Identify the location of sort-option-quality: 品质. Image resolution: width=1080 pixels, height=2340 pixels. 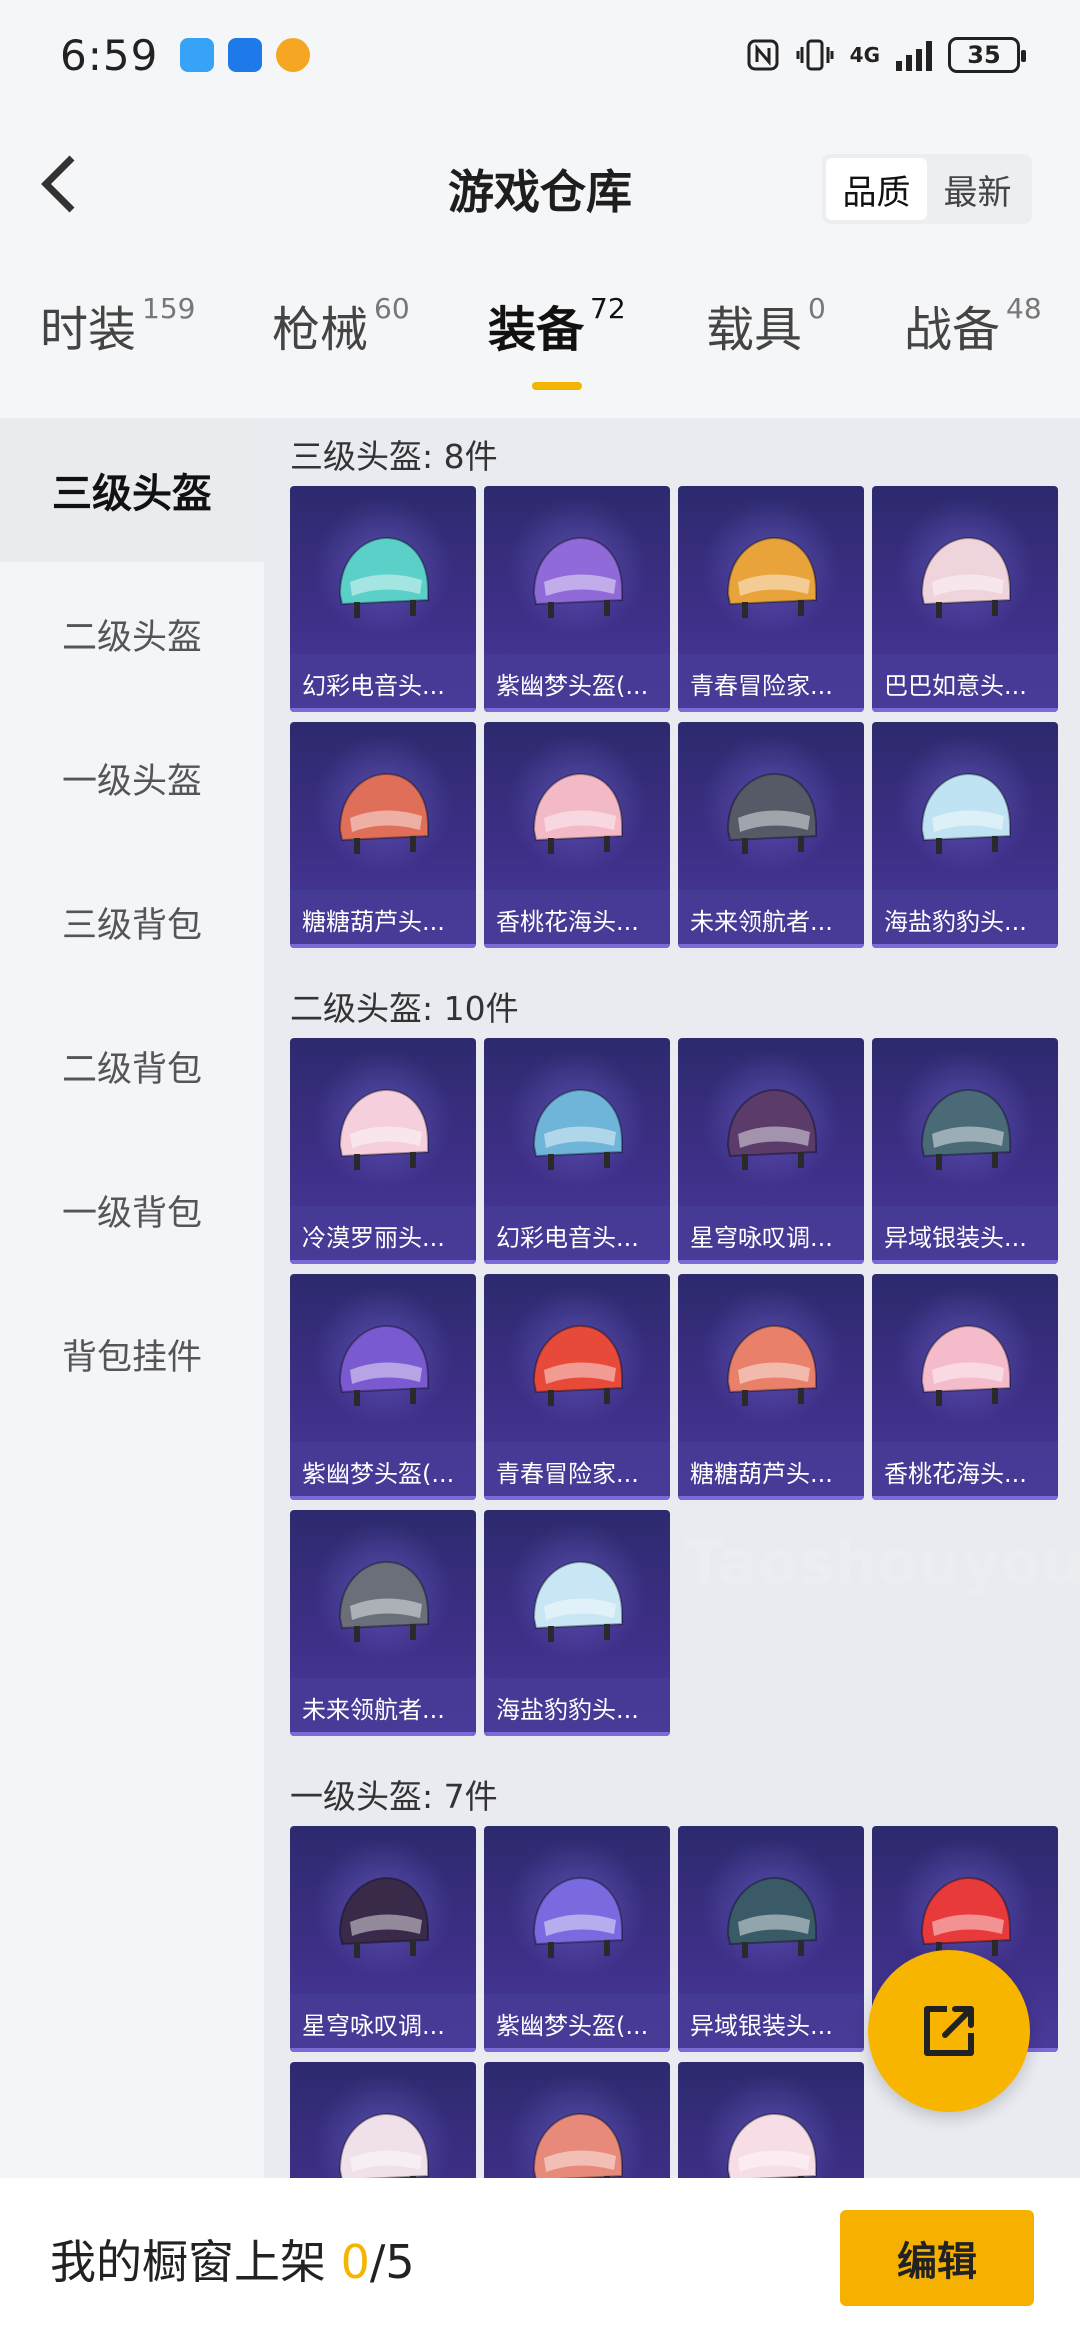
(876, 189).